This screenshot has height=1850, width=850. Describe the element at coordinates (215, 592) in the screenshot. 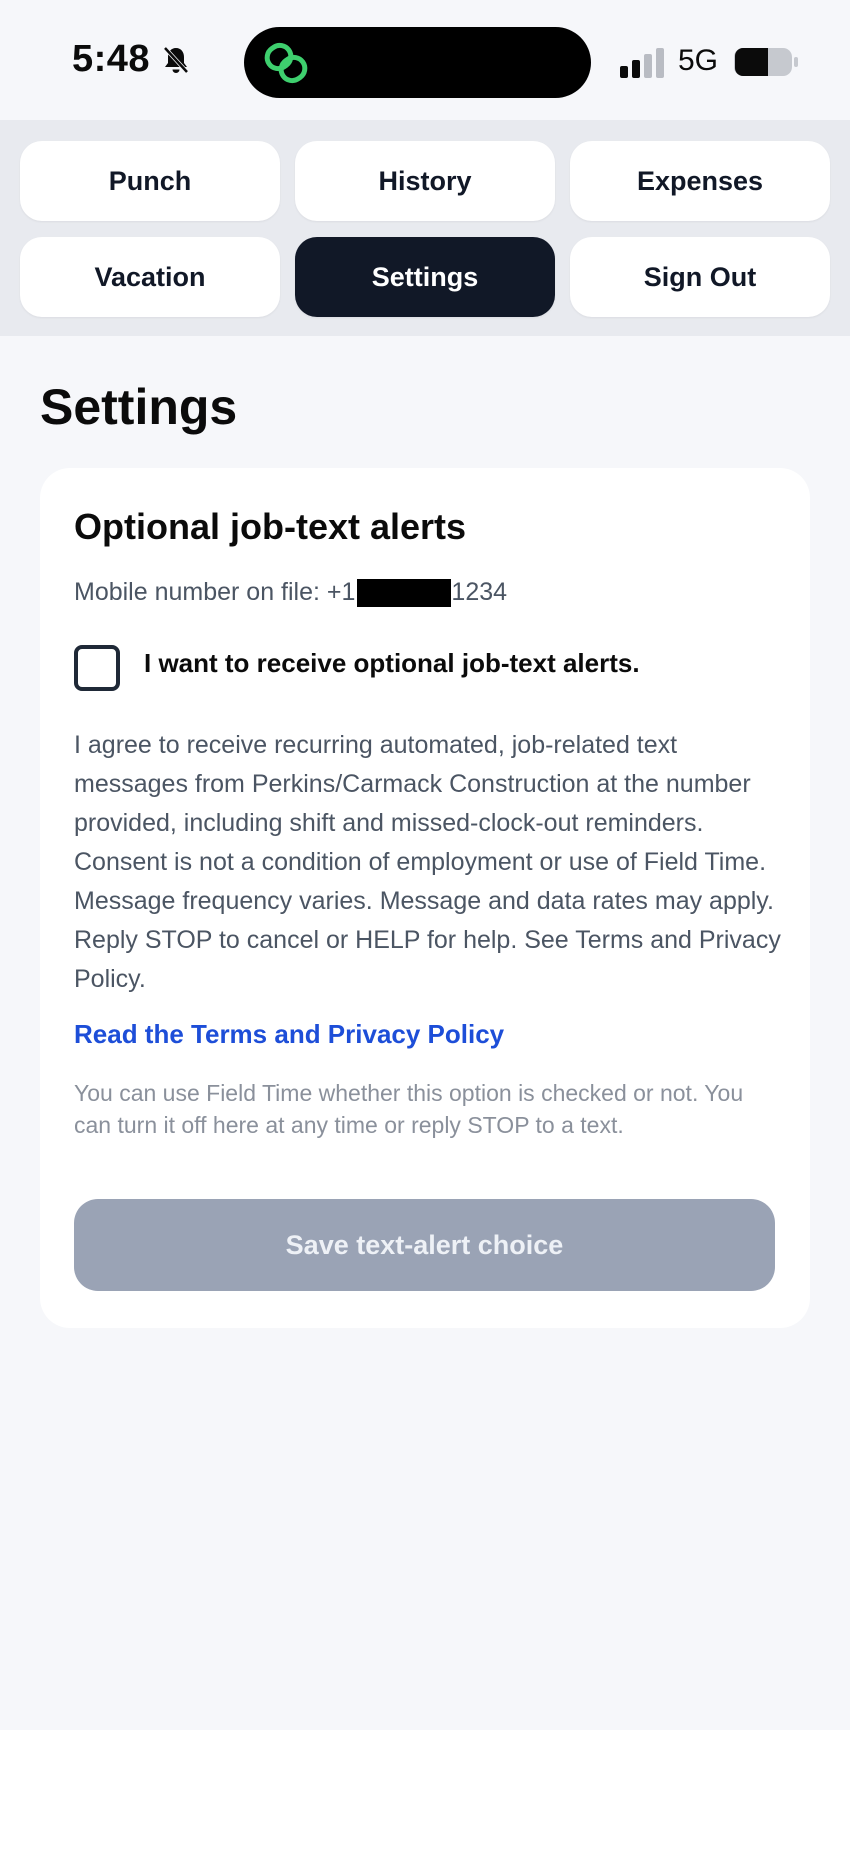

I see `mobile-number-prefix: Mobile number on file: +1` at that location.